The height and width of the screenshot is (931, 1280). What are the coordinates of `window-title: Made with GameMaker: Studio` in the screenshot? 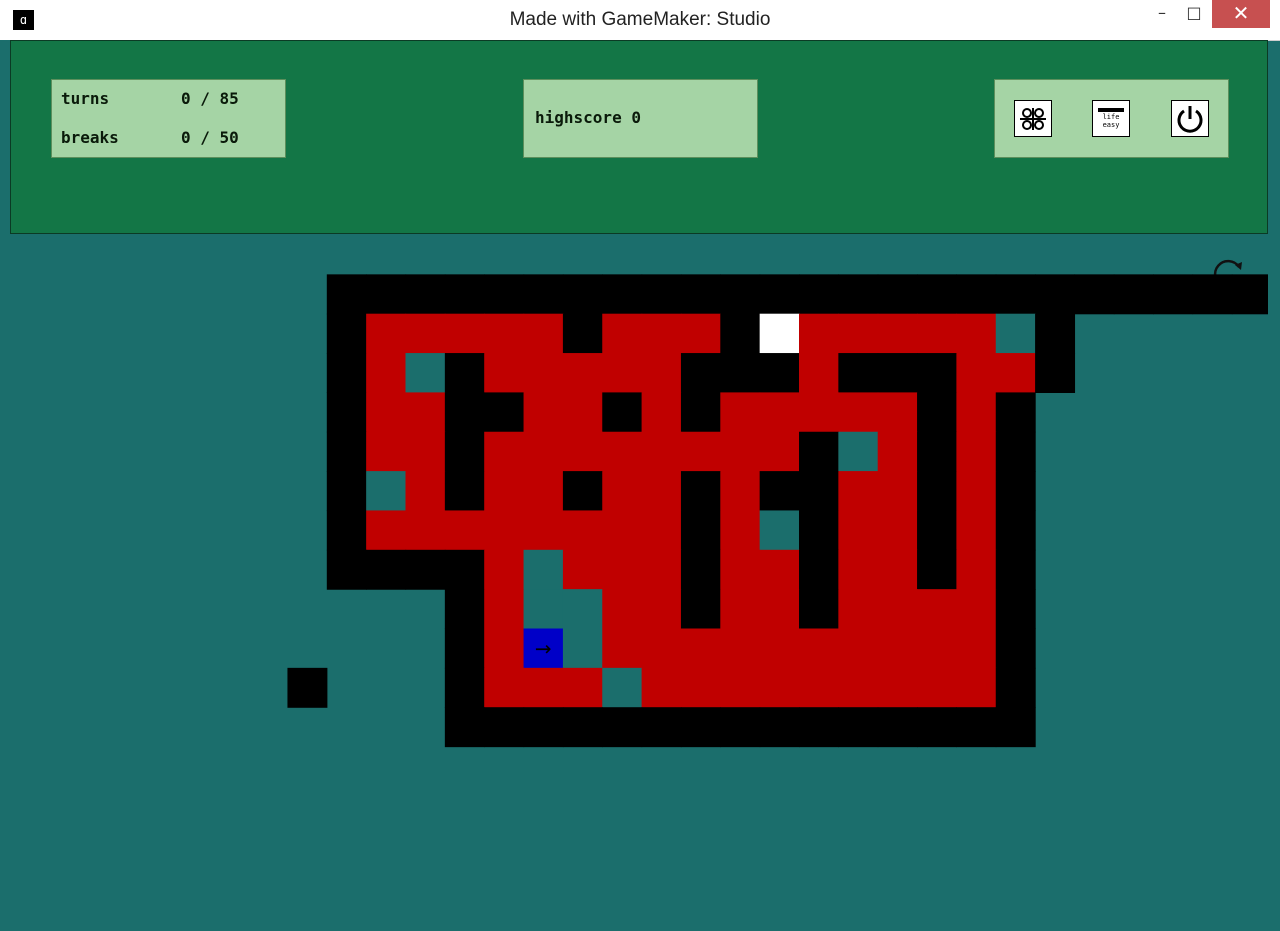 It's located at (640, 19).